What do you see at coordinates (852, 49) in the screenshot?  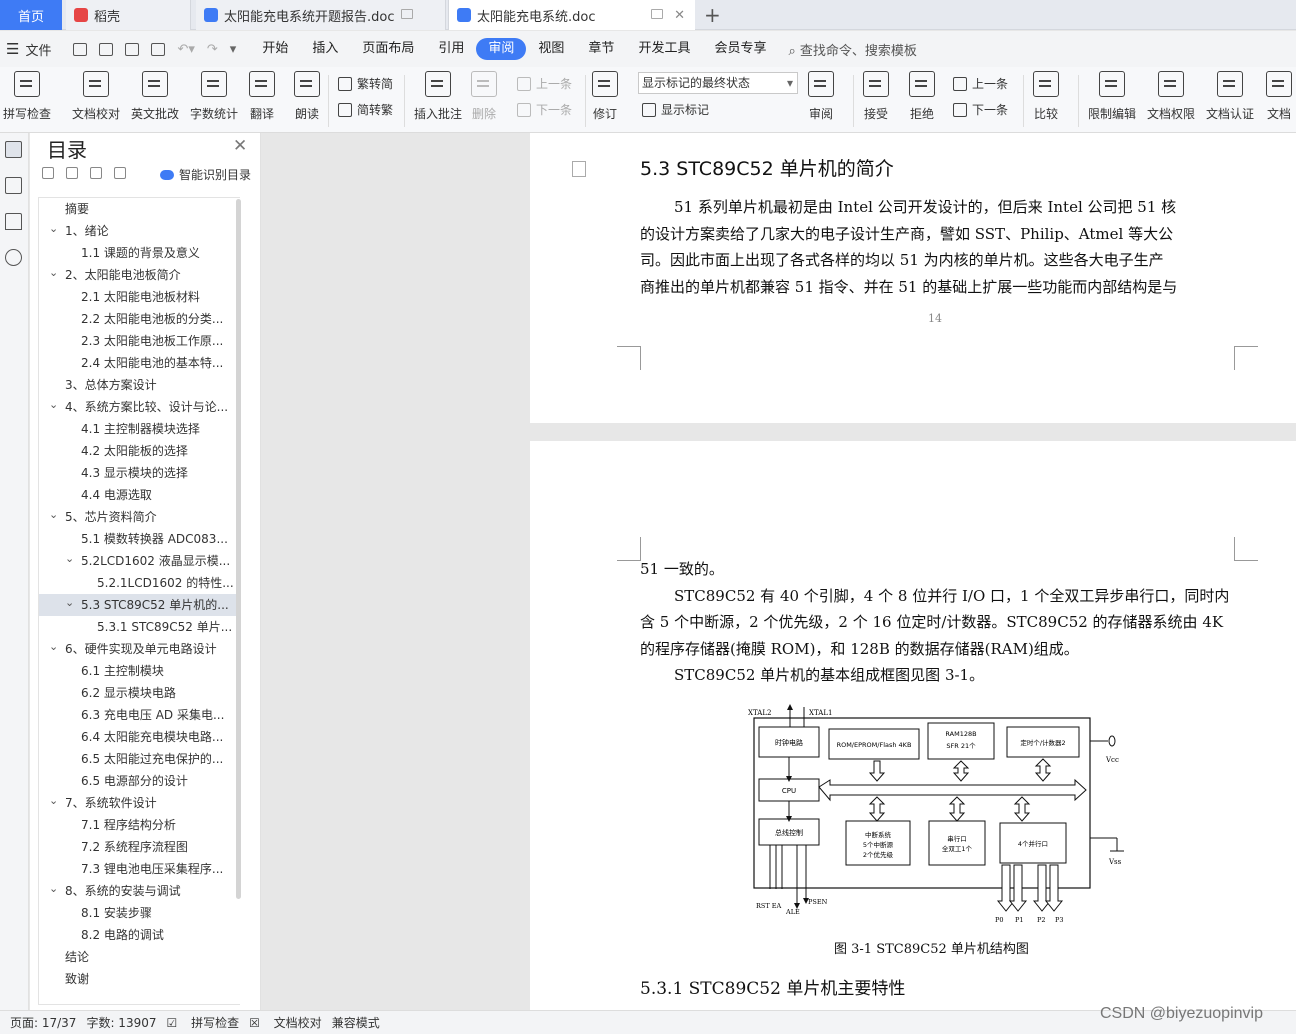 I see `command-search: ⌕ 查找命令、搜索模板` at bounding box center [852, 49].